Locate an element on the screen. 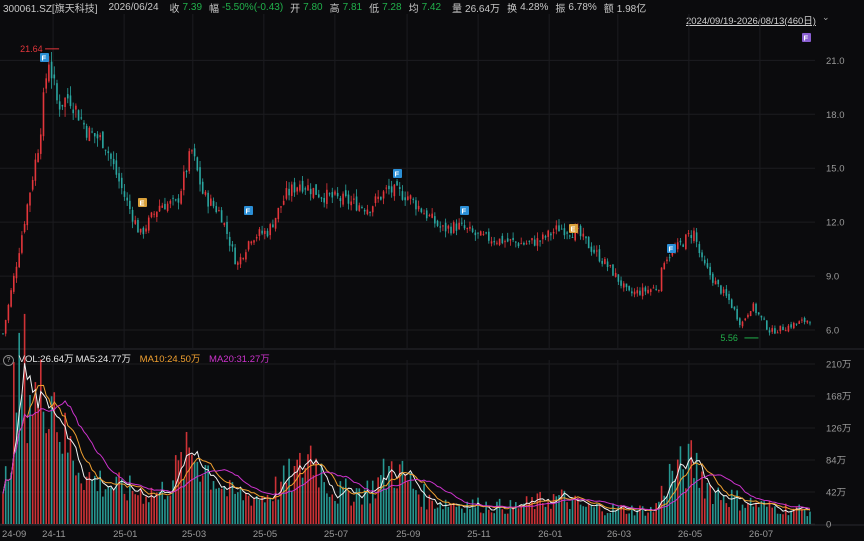  volume-tick-label: 42万 is located at coordinates (836, 493).